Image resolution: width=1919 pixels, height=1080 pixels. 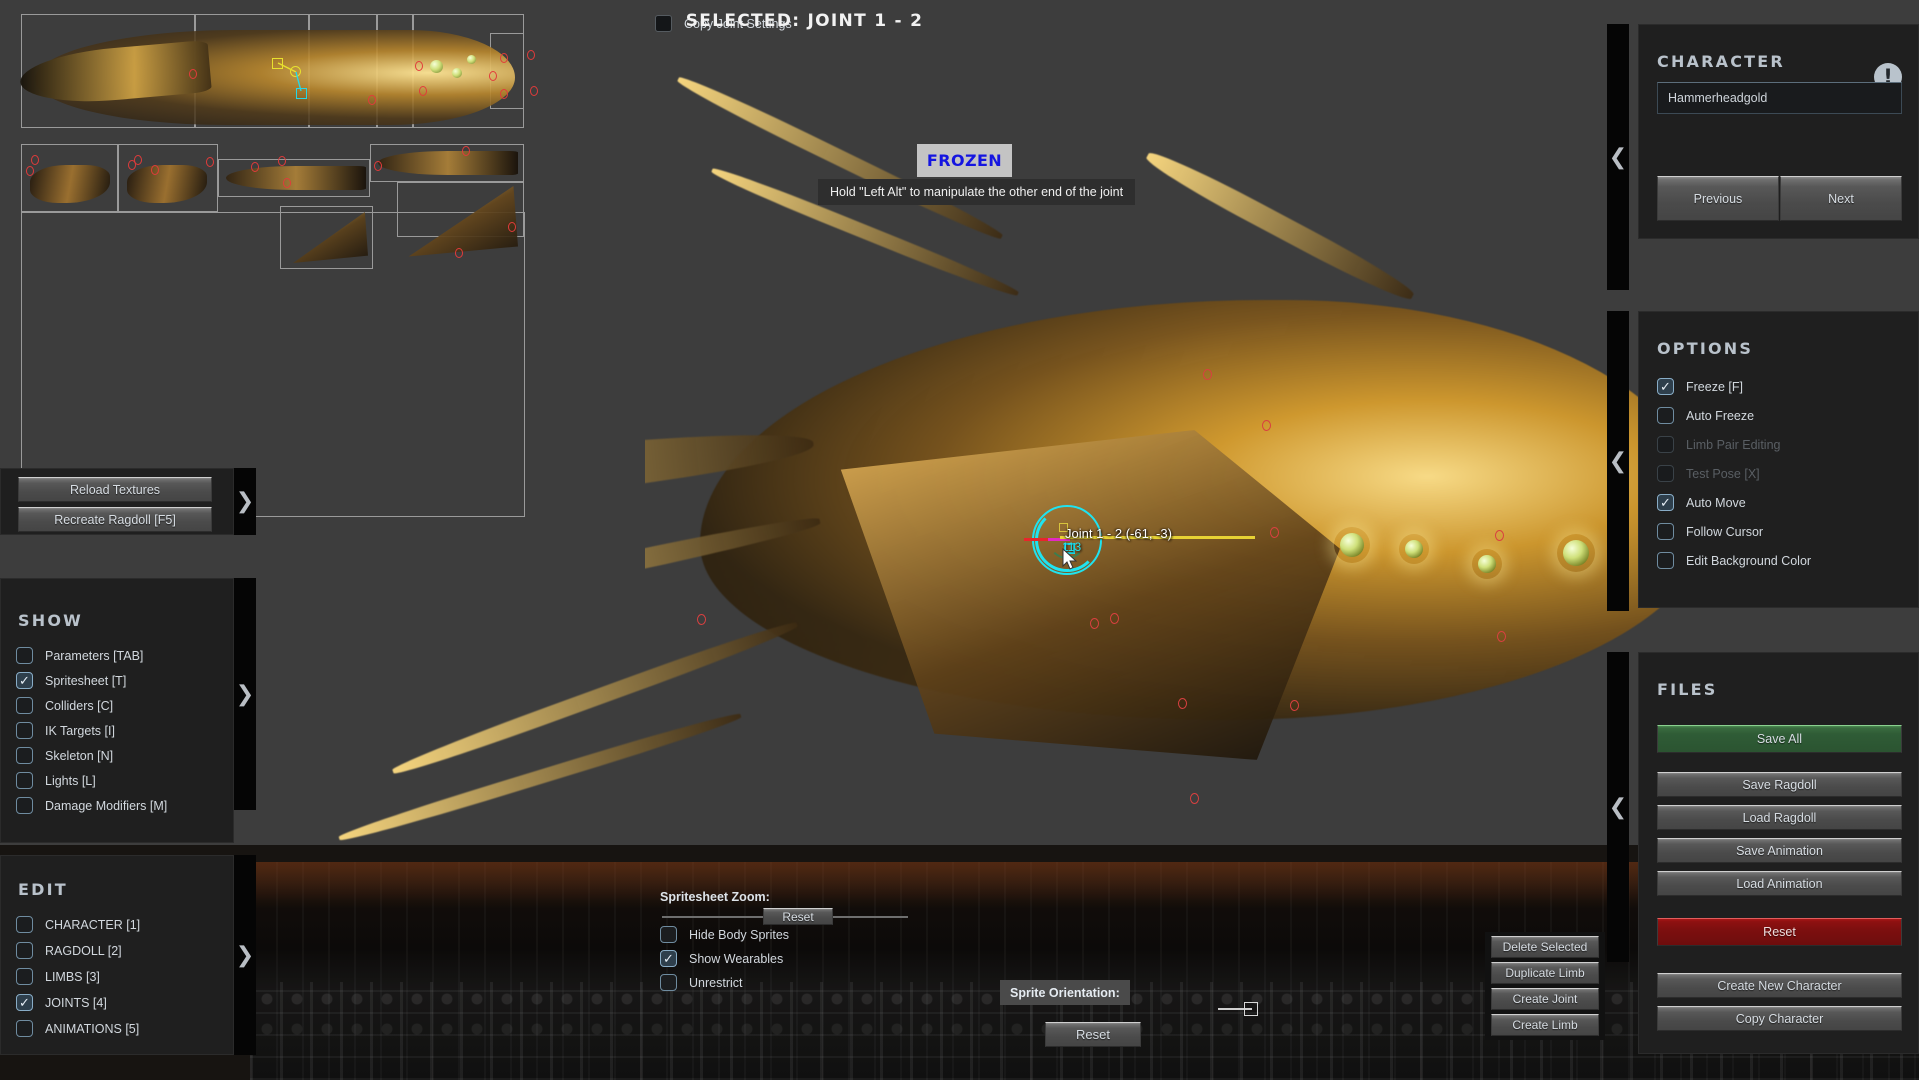 I want to click on character-panel-collapse-tab: ❮, so click(x=1618, y=157).